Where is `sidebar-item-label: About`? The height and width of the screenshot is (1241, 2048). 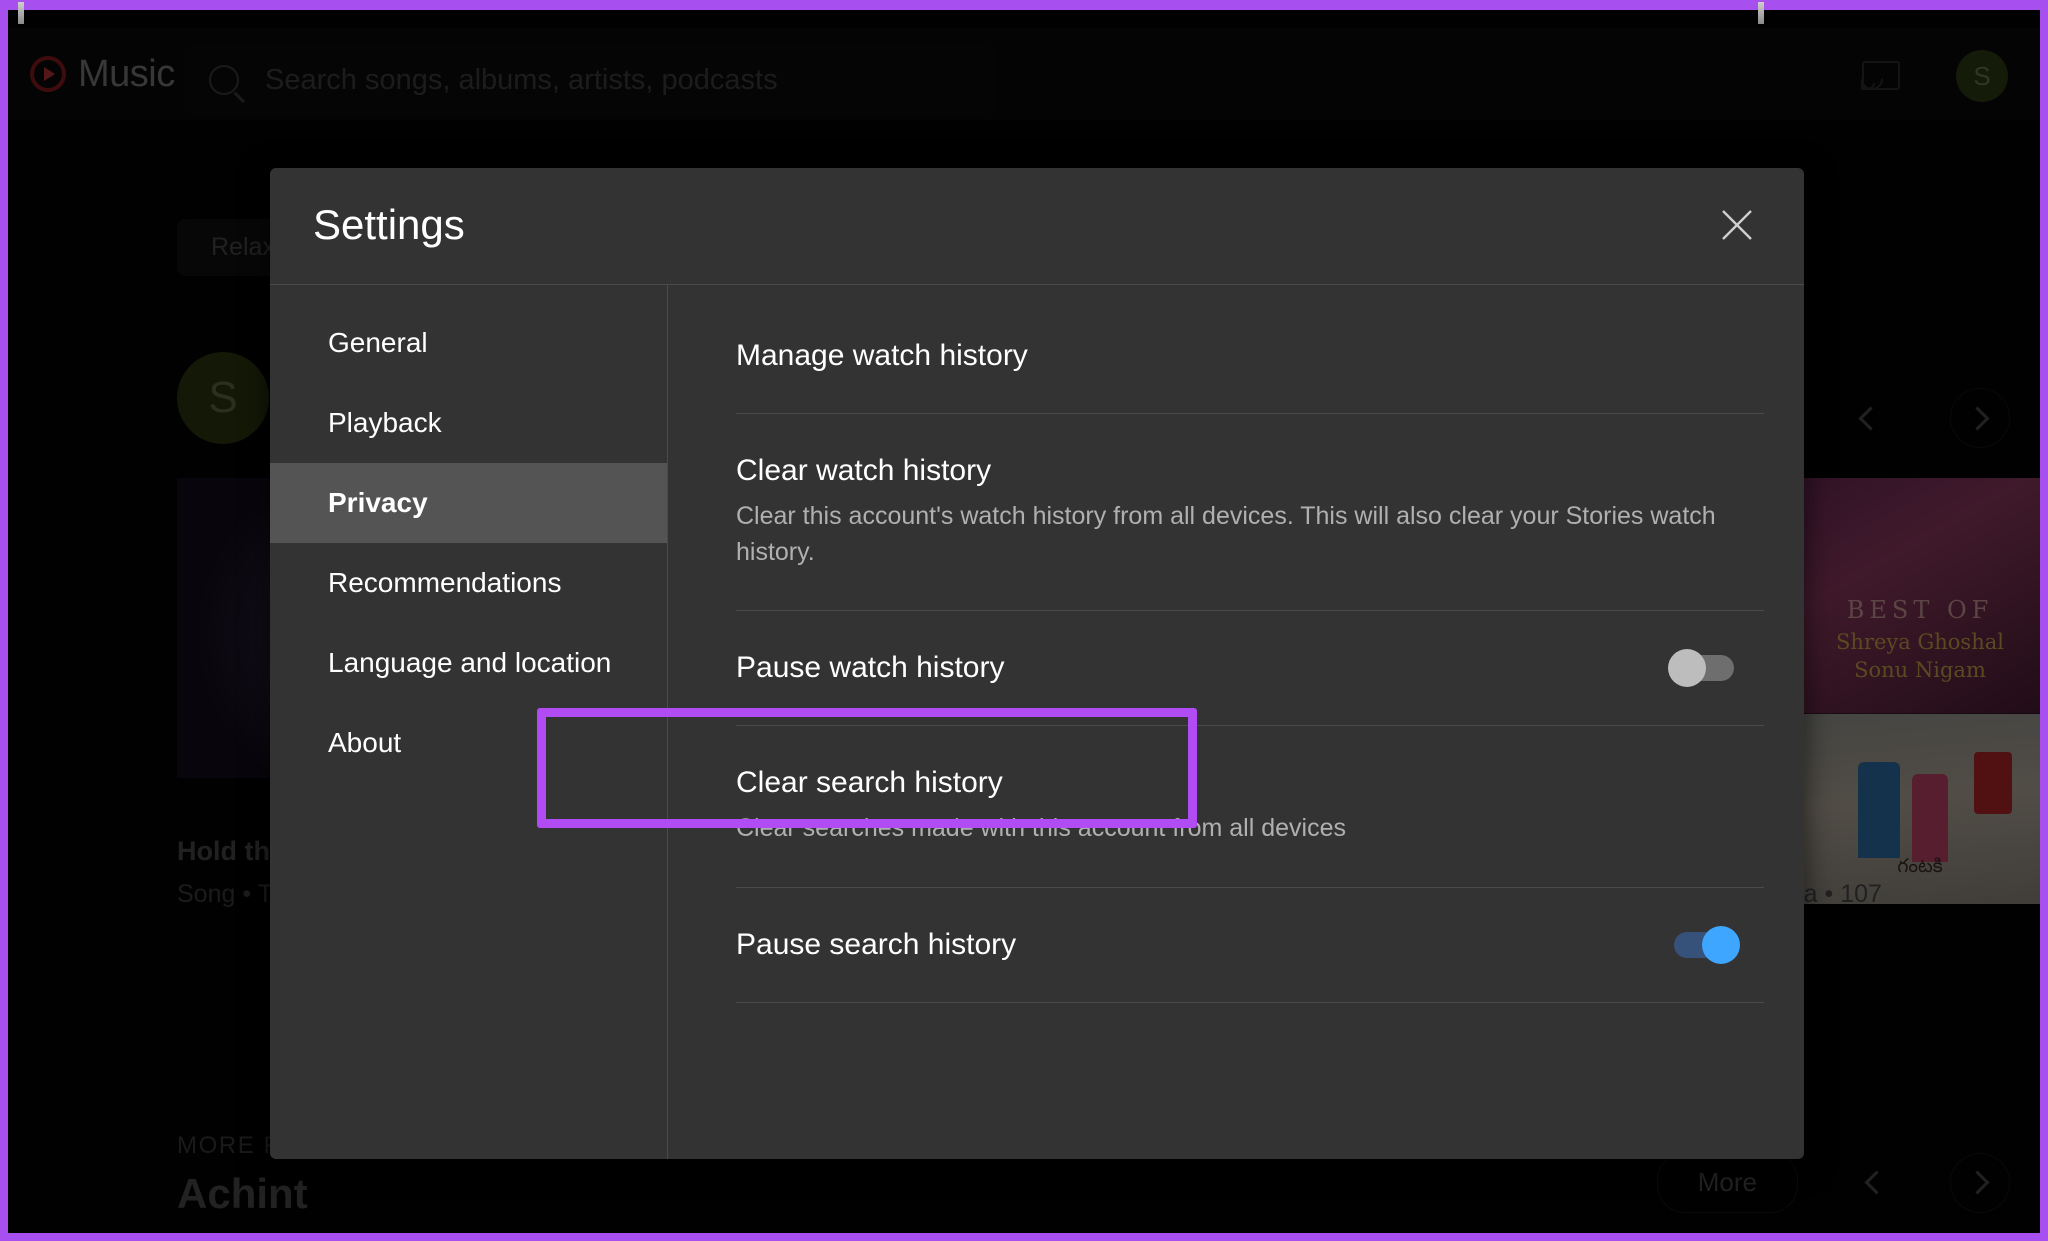 sidebar-item-label: About is located at coordinates (365, 742).